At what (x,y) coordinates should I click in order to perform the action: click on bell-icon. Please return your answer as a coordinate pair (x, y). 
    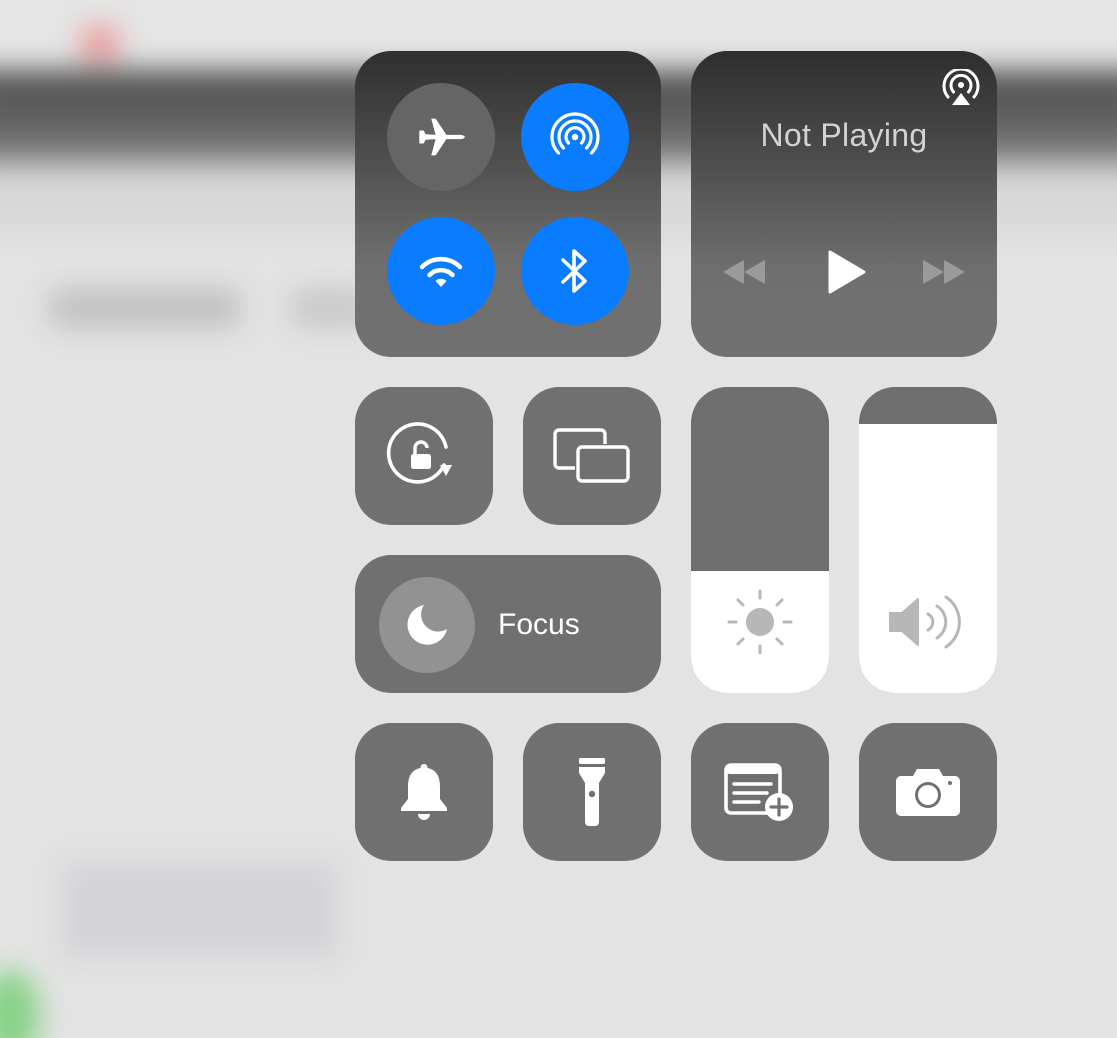
    Looking at the image, I should click on (424, 791).